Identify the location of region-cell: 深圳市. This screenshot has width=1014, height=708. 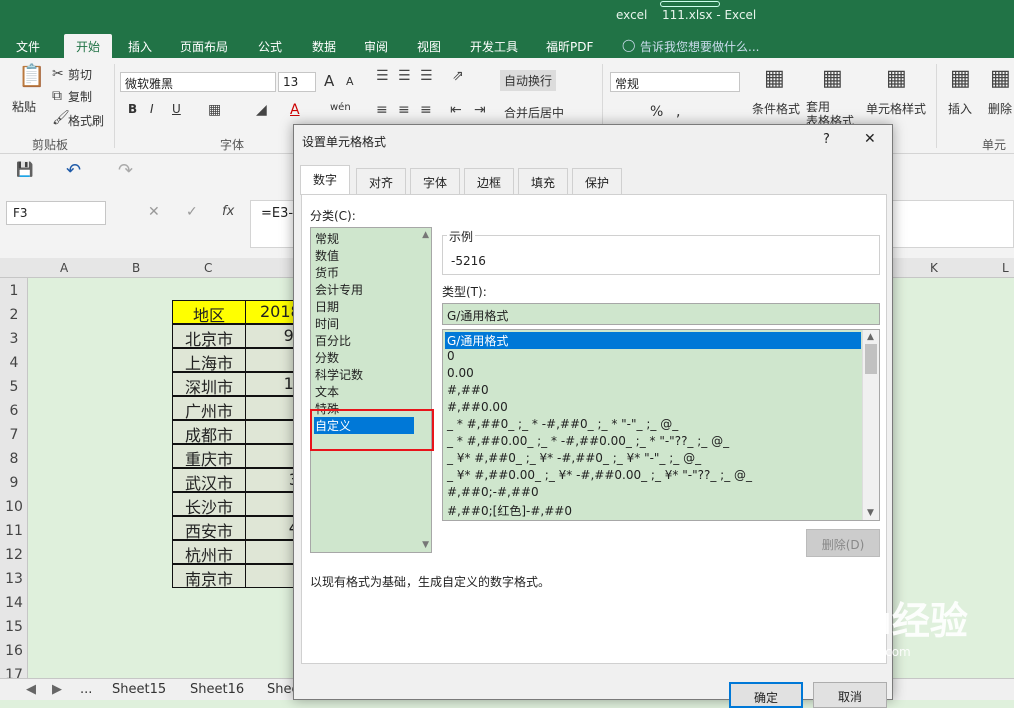
(209, 384).